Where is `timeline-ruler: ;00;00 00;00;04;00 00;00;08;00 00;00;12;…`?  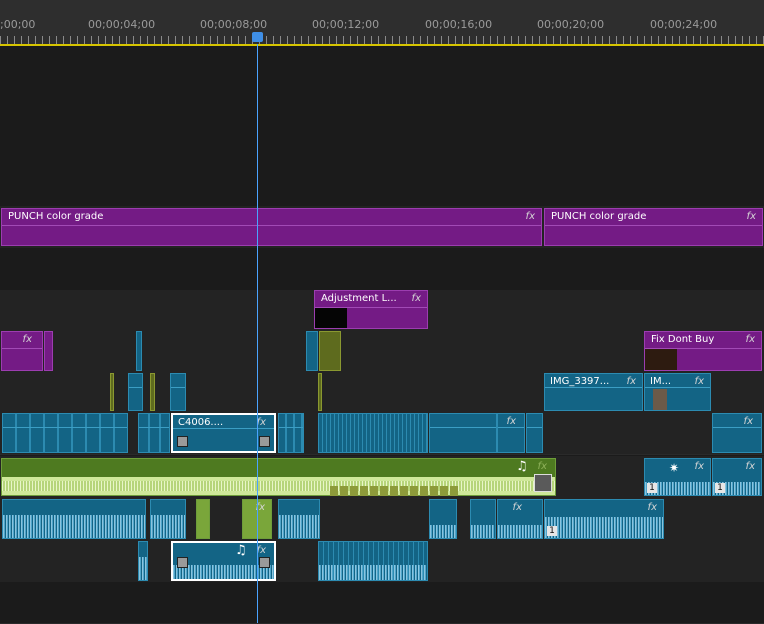 timeline-ruler: ;00;00 00;00;04;00 00;00;08;00 00;00;12;… is located at coordinates (382, 23).